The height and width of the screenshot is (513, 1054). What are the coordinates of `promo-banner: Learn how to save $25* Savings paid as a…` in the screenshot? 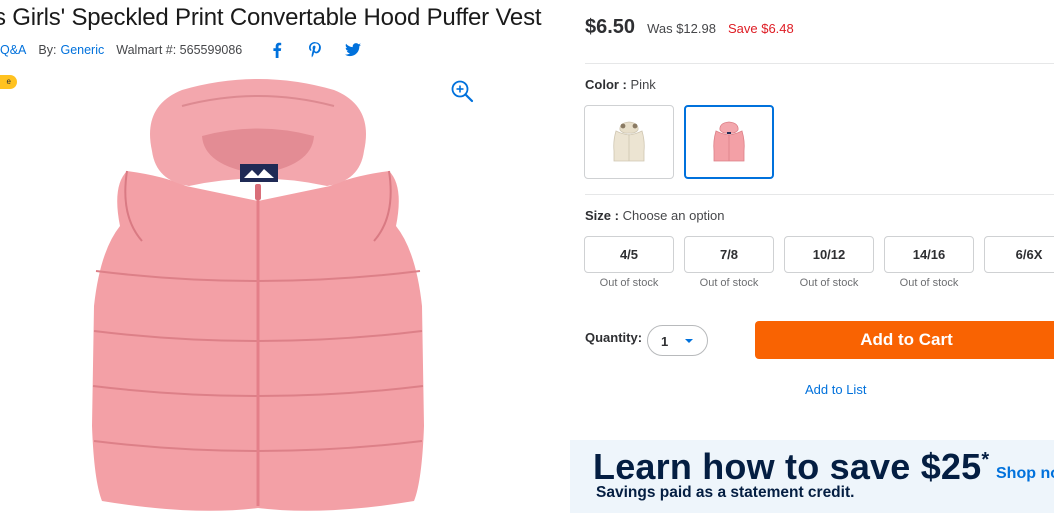 It's located at (812, 476).